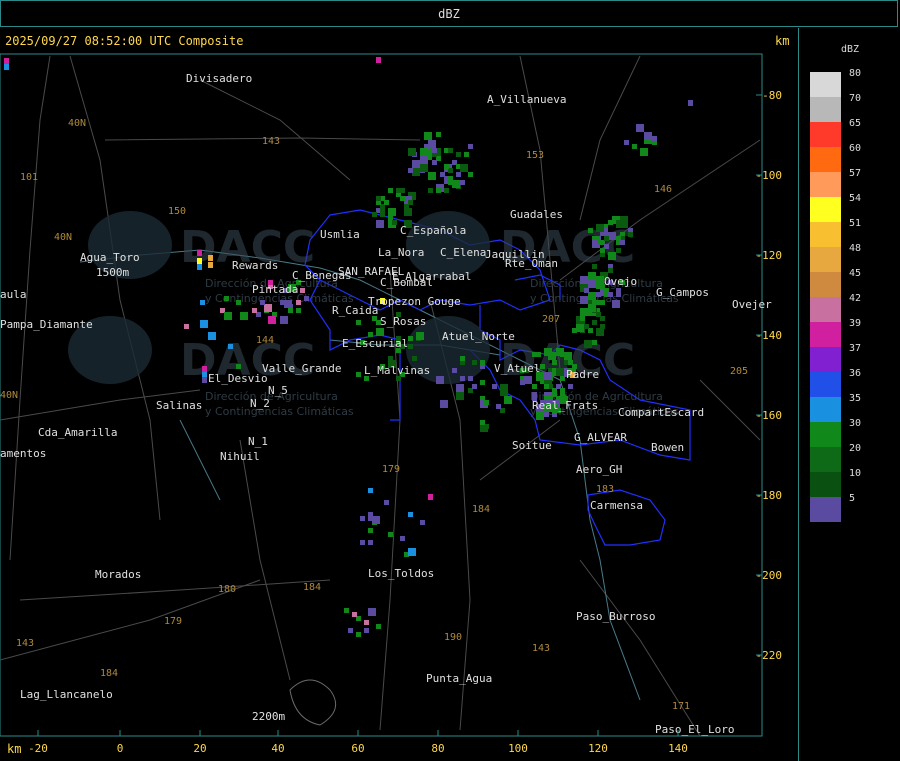 This screenshot has height=761, width=900. Describe the element at coordinates (414, 301) in the screenshot. I see `place-label: Tropezon Gouge` at that location.